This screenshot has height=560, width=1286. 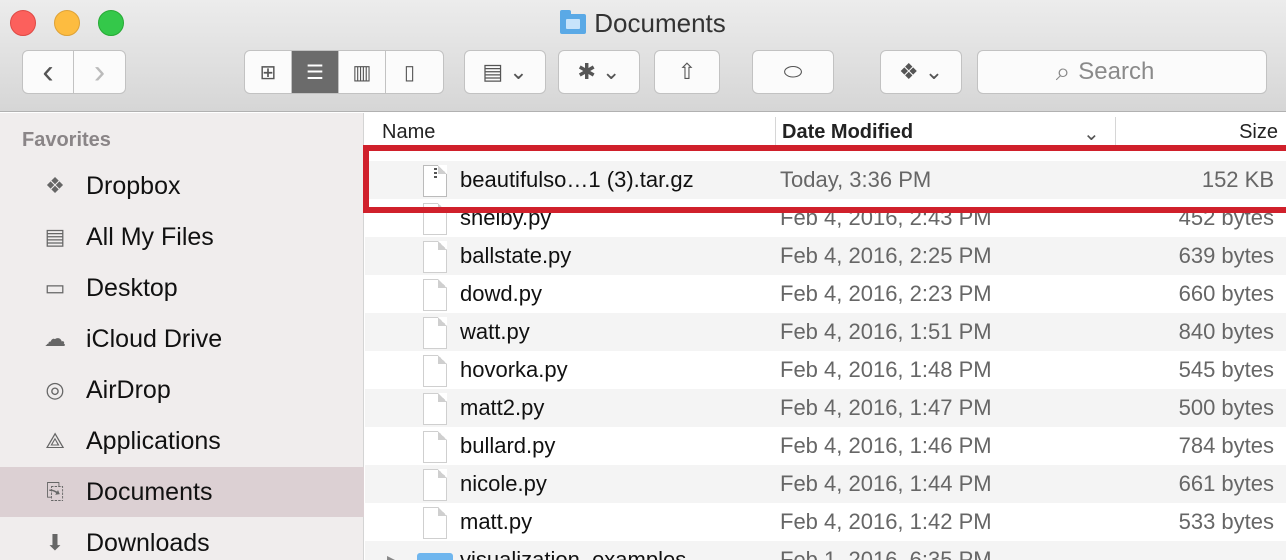 What do you see at coordinates (1226, 483) in the screenshot?
I see `file-size: 661 bytes` at bounding box center [1226, 483].